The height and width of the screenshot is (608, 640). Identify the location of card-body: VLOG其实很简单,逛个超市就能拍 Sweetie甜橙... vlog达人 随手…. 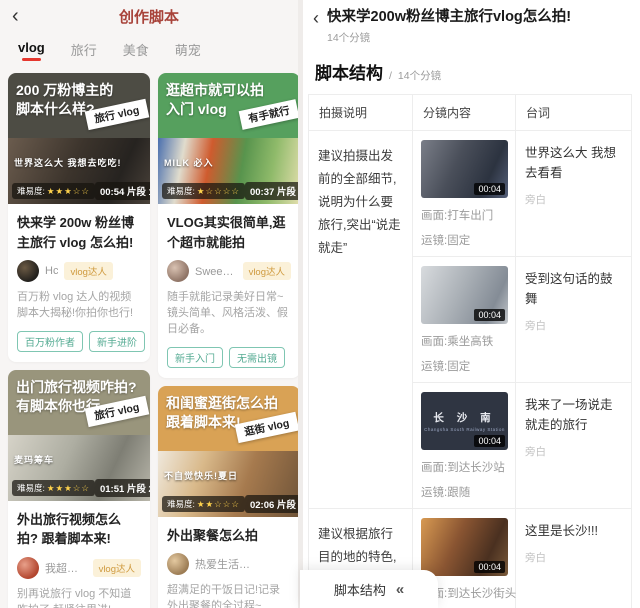
(228, 291).